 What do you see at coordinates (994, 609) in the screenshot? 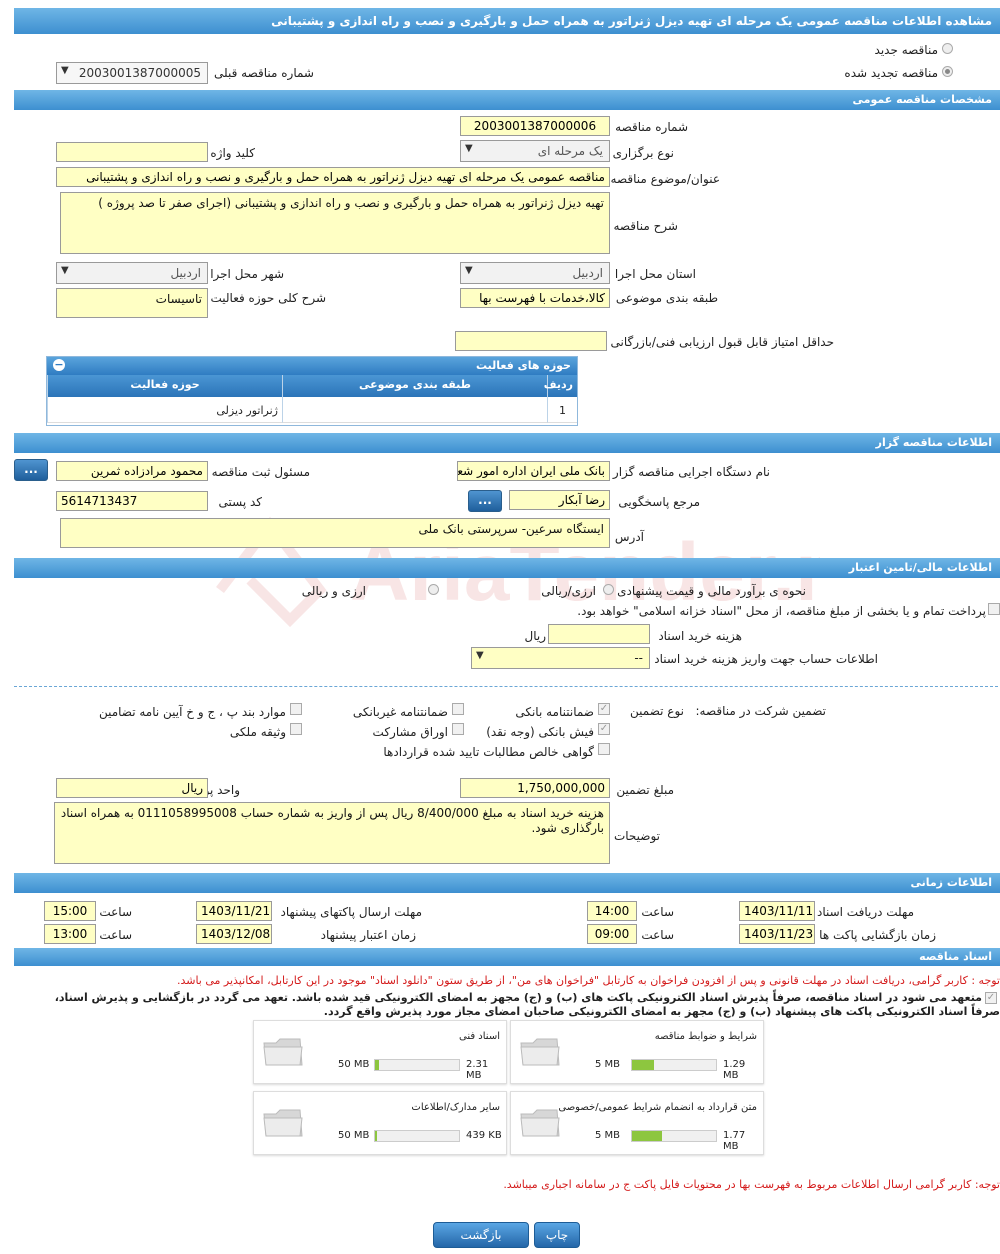
I see `treasury-checkbox` at bounding box center [994, 609].